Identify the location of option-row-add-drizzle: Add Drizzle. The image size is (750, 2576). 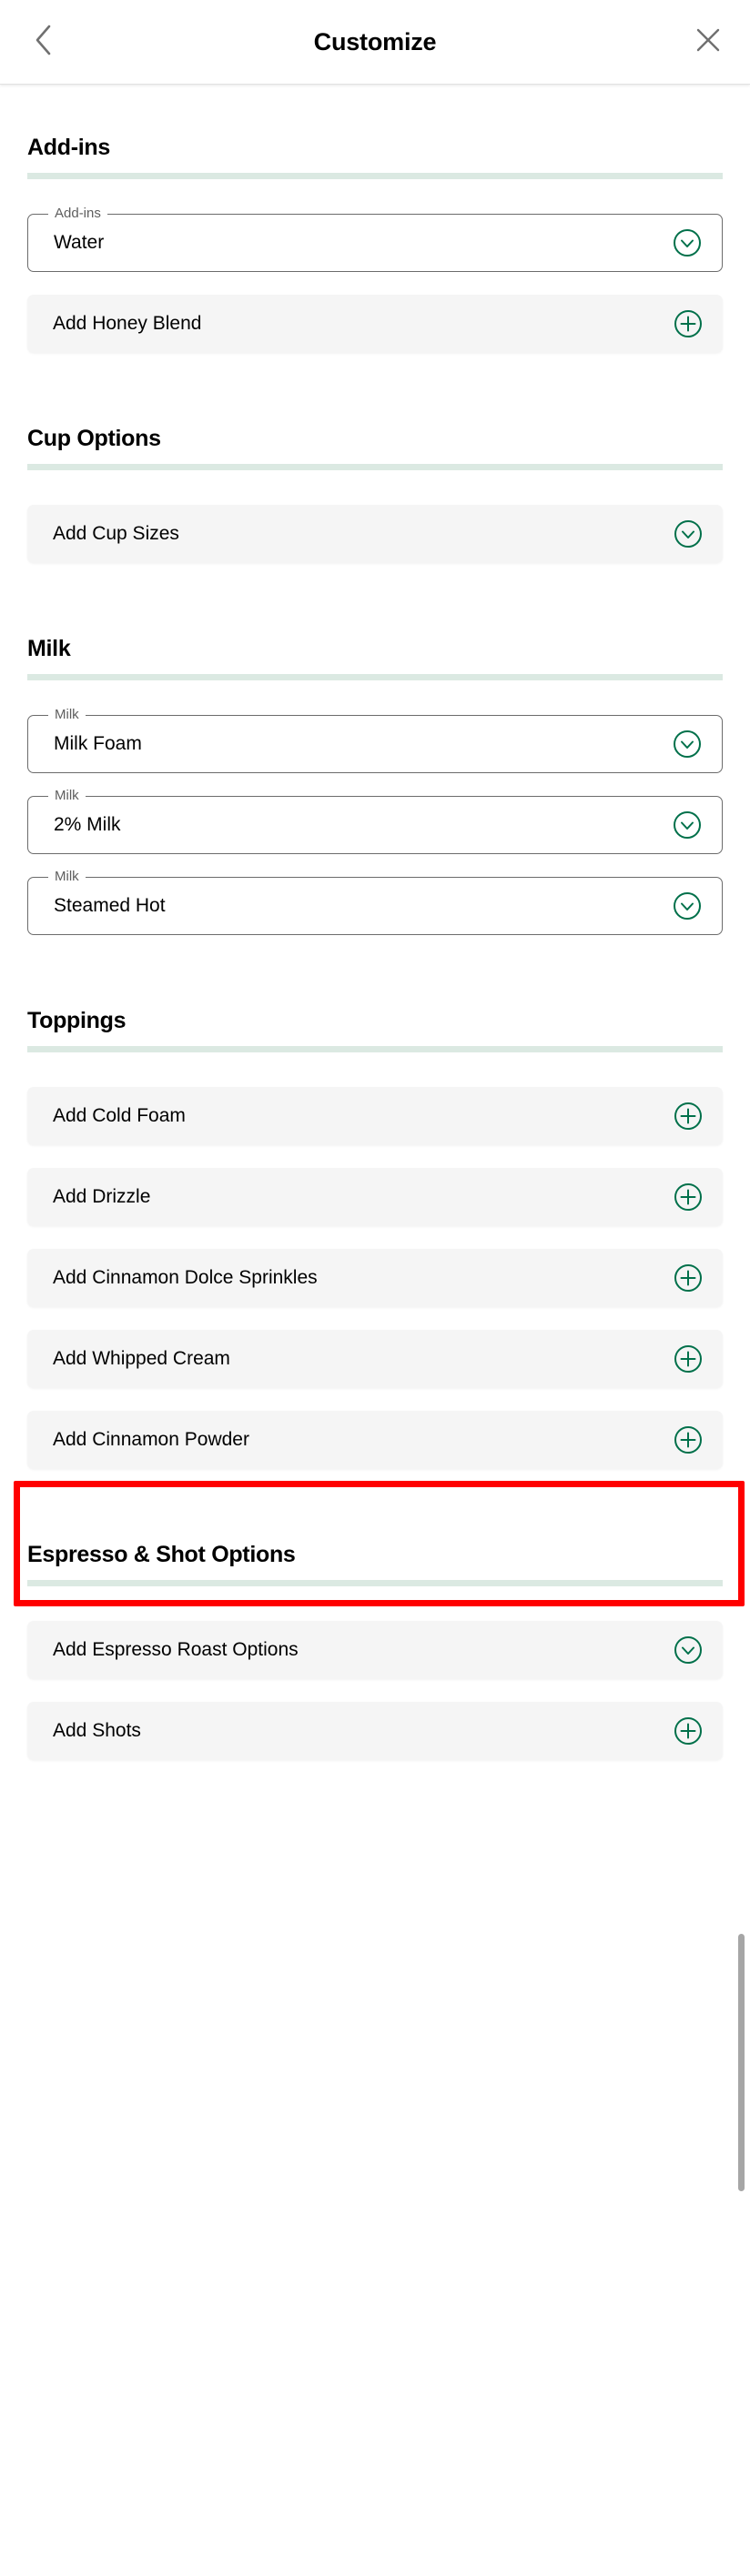
(375, 1197).